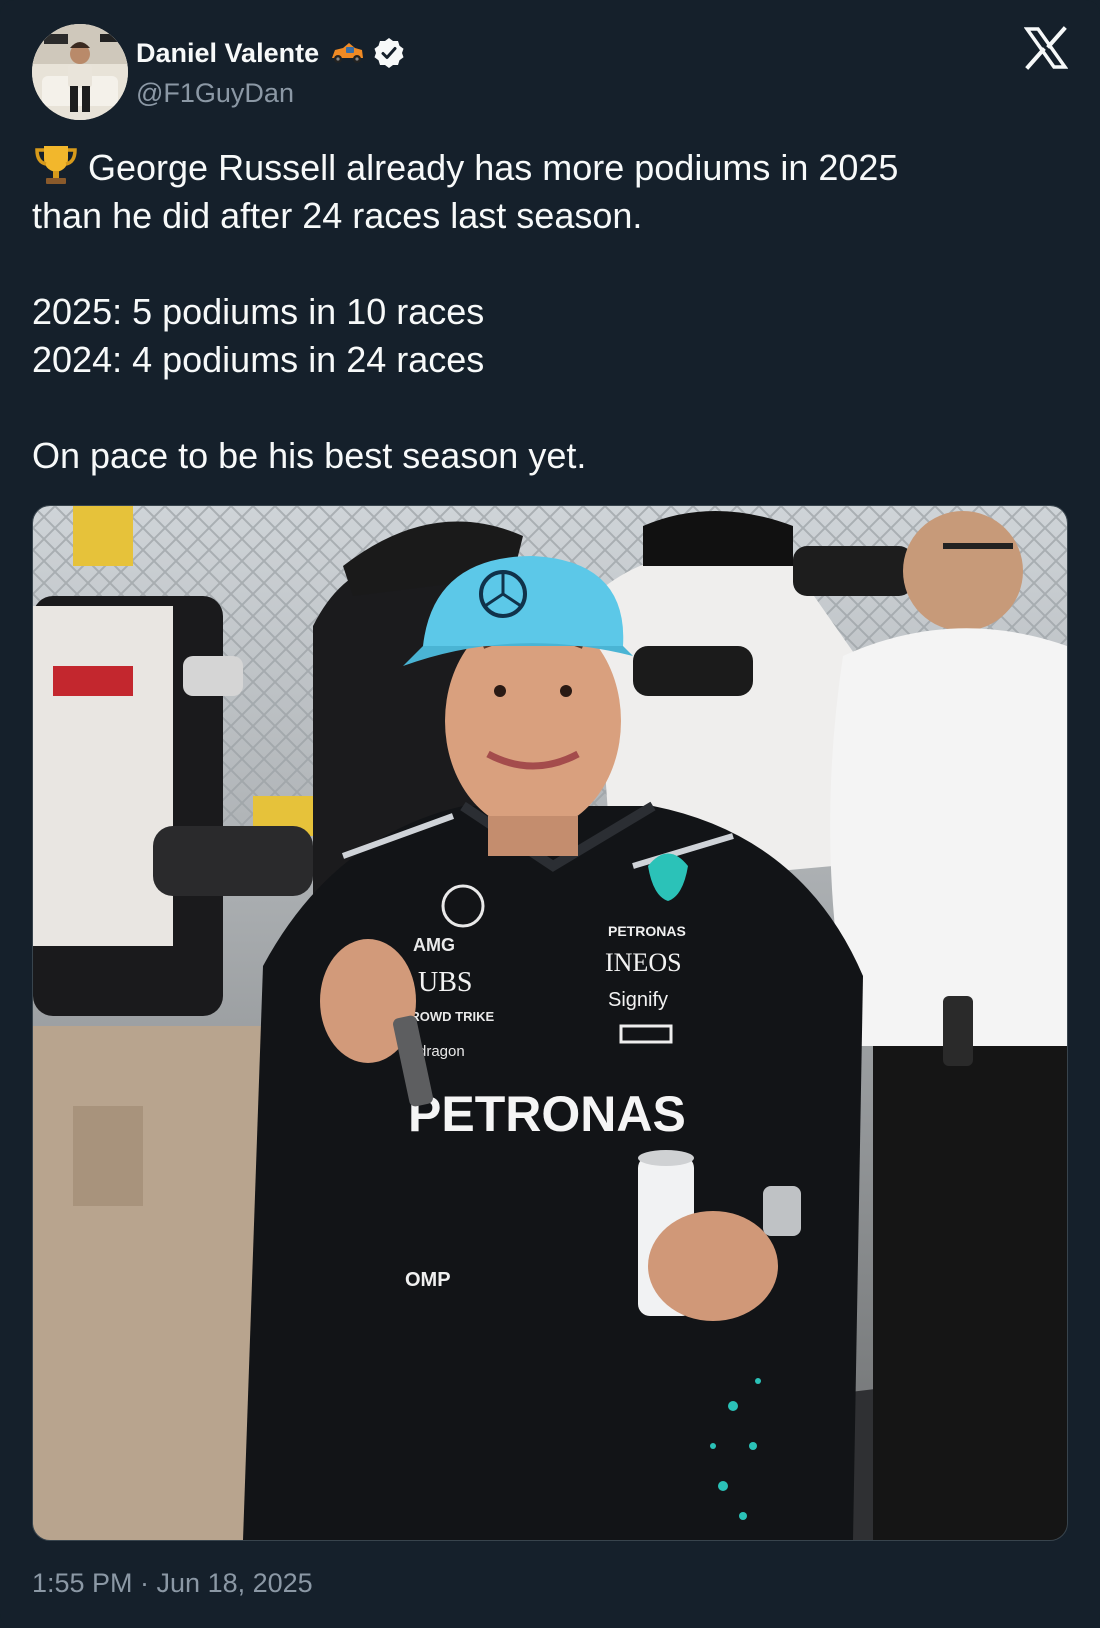 Image resolution: width=1100 pixels, height=1628 pixels. What do you see at coordinates (258, 311) in the screenshot?
I see `tweet-line-3: 2025: 5 podiums in 10 races` at bounding box center [258, 311].